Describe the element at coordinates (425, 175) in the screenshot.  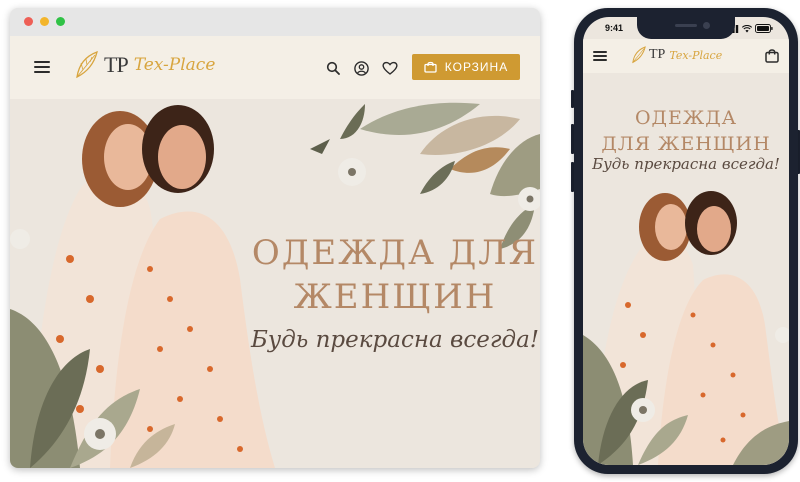
I see `botanical-leaves-top-right` at that location.